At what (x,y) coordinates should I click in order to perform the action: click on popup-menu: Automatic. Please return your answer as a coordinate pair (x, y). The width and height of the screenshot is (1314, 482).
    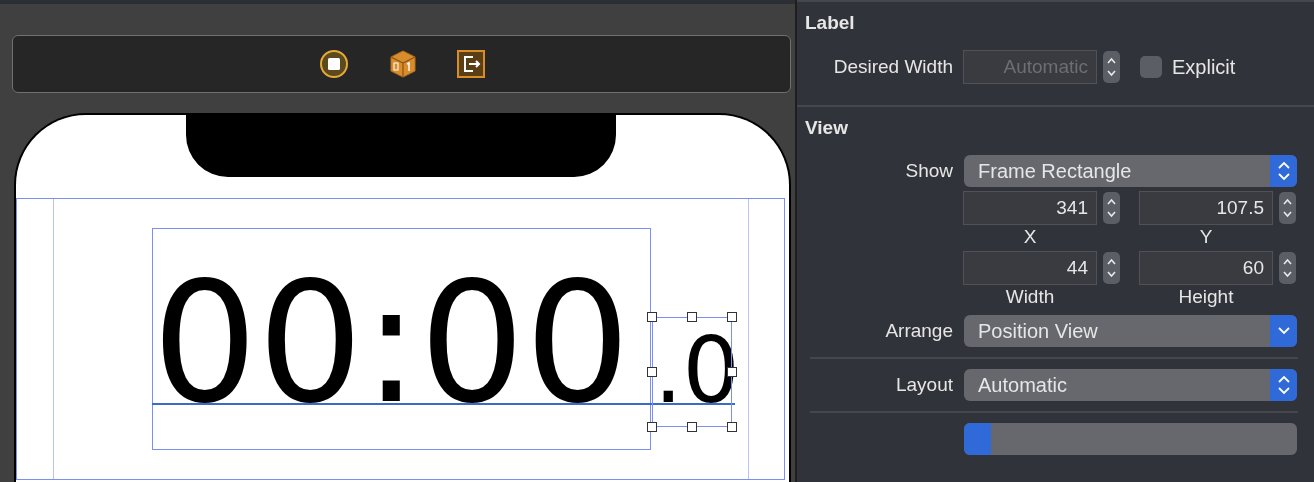
    Looking at the image, I should click on (1130, 385).